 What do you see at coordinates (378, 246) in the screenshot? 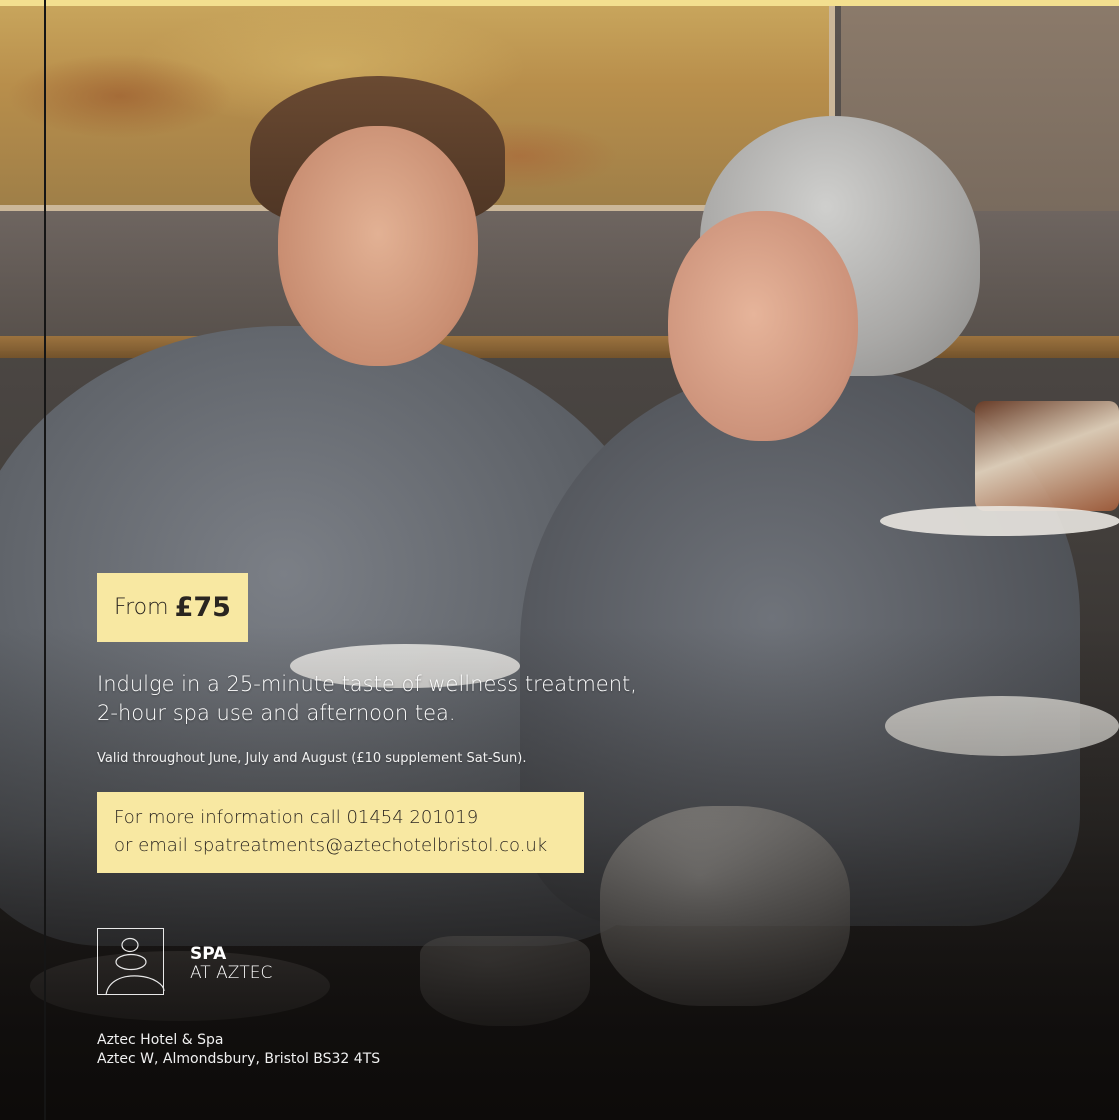
I see `photo-face-left` at bounding box center [378, 246].